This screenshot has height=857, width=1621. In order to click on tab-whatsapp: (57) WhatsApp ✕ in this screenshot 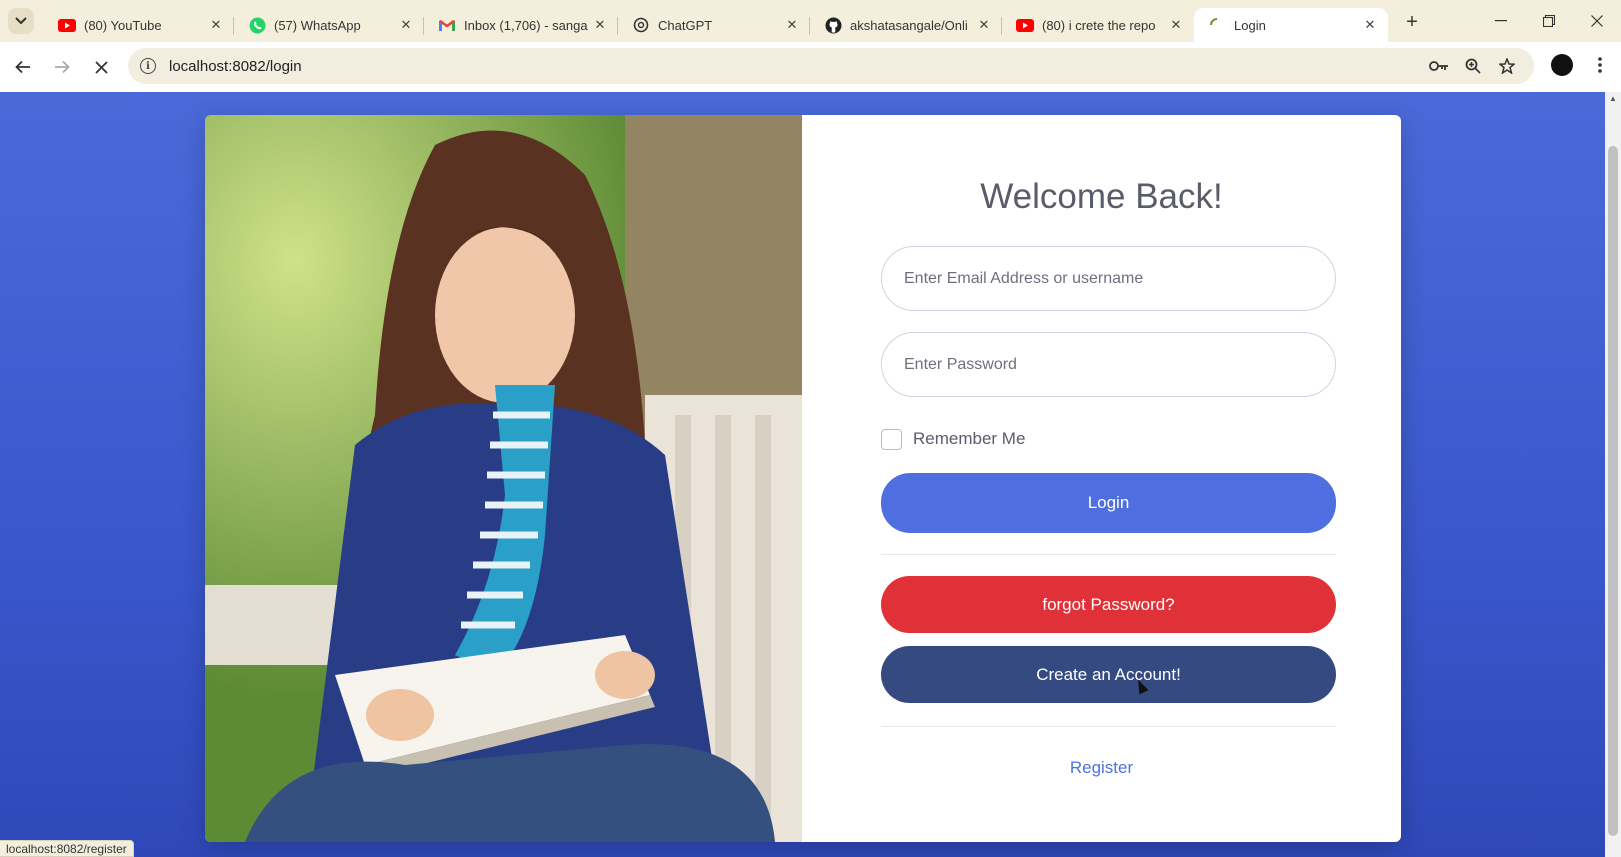, I will do `click(329, 25)`.